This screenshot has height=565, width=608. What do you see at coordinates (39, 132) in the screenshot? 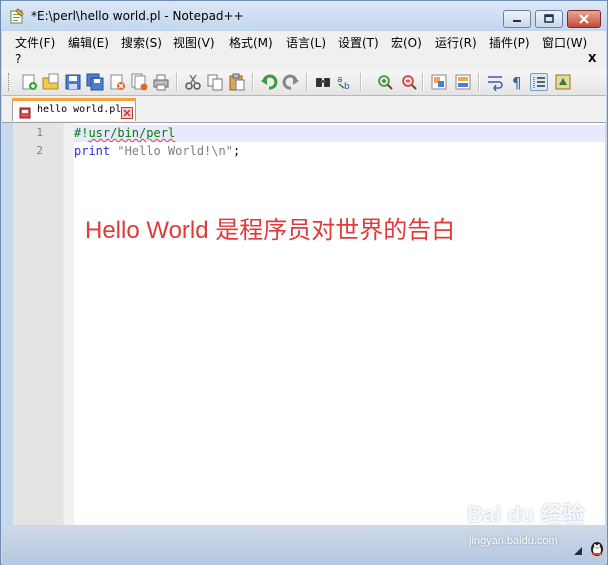
I see `line-number: 1` at bounding box center [39, 132].